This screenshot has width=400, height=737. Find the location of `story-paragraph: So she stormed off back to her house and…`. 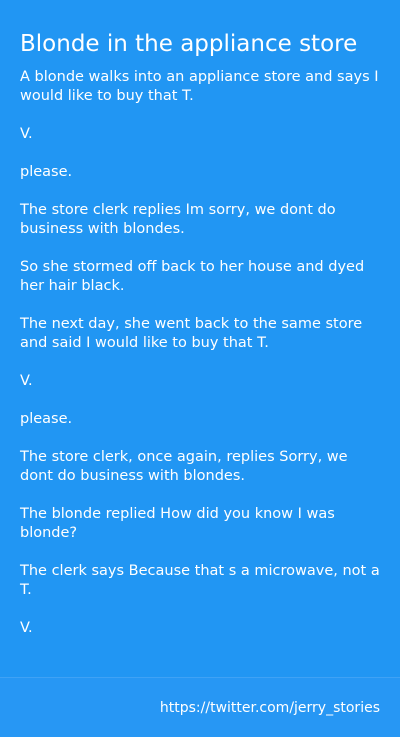

story-paragraph: So she stormed off back to her house and… is located at coordinates (192, 276).